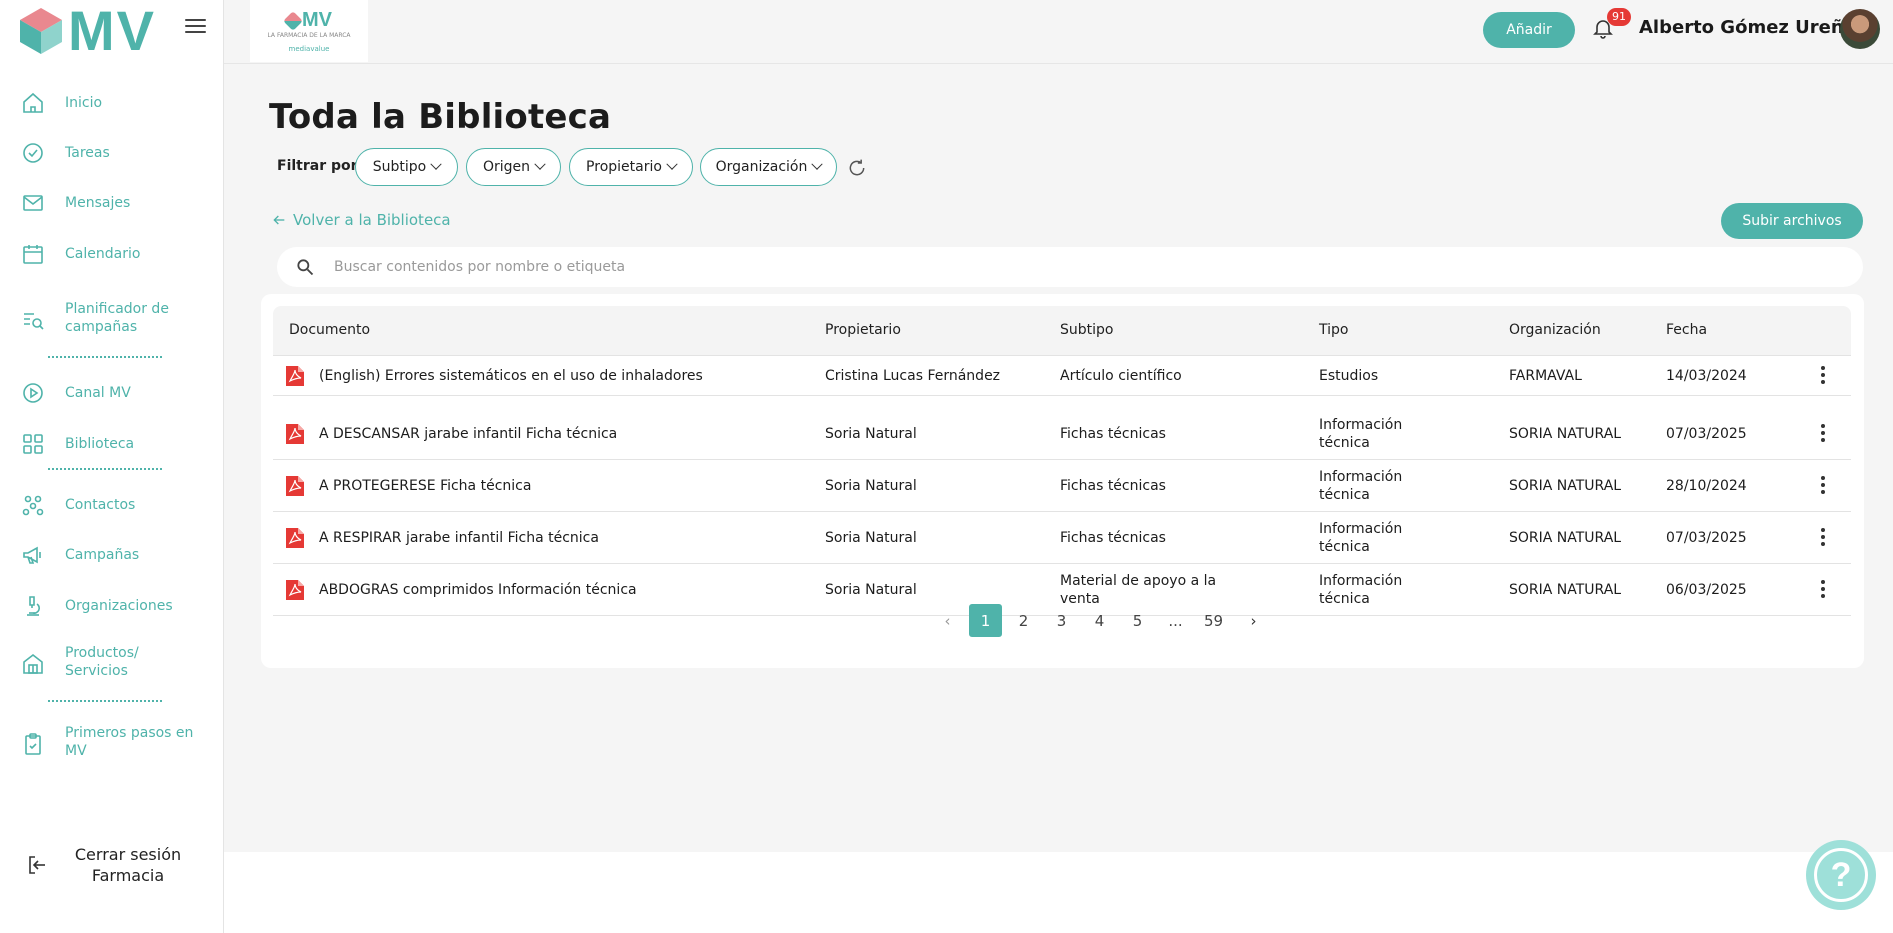 This screenshot has width=1893, height=933. What do you see at coordinates (309, 35) in the screenshot?
I see `org-logo-subtext: LA FARMACIA DE LA MARCA` at bounding box center [309, 35].